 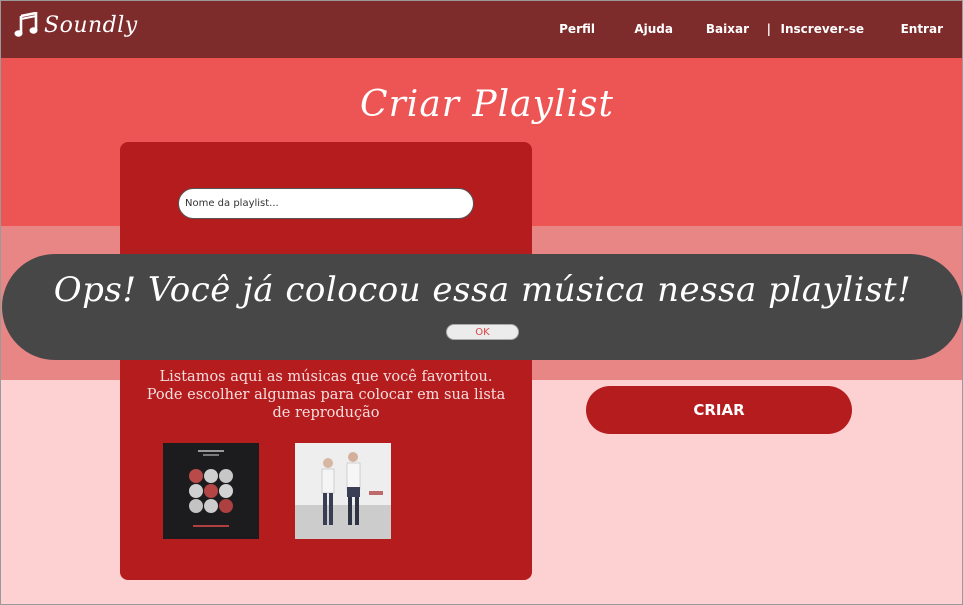 What do you see at coordinates (26, 25) in the screenshot?
I see `music-note-icon` at bounding box center [26, 25].